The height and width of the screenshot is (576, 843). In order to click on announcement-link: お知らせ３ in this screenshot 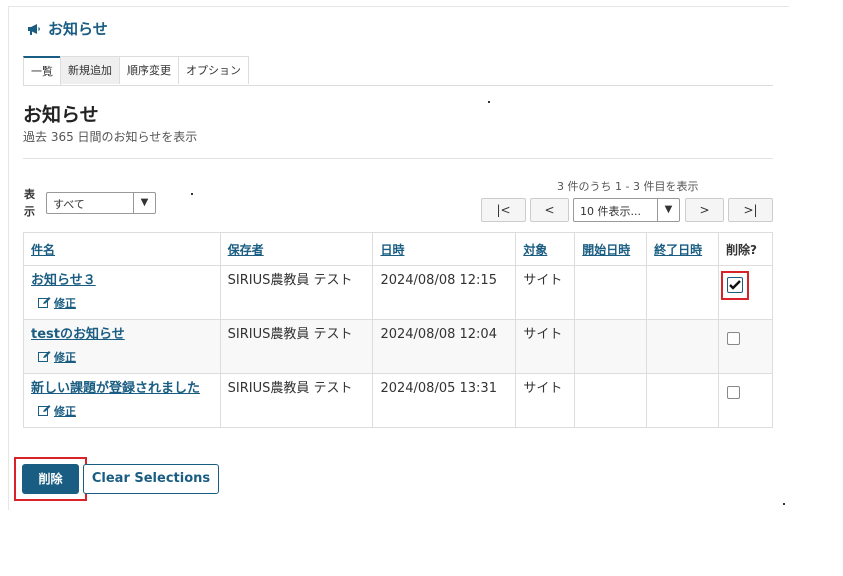, I will do `click(122, 281)`.